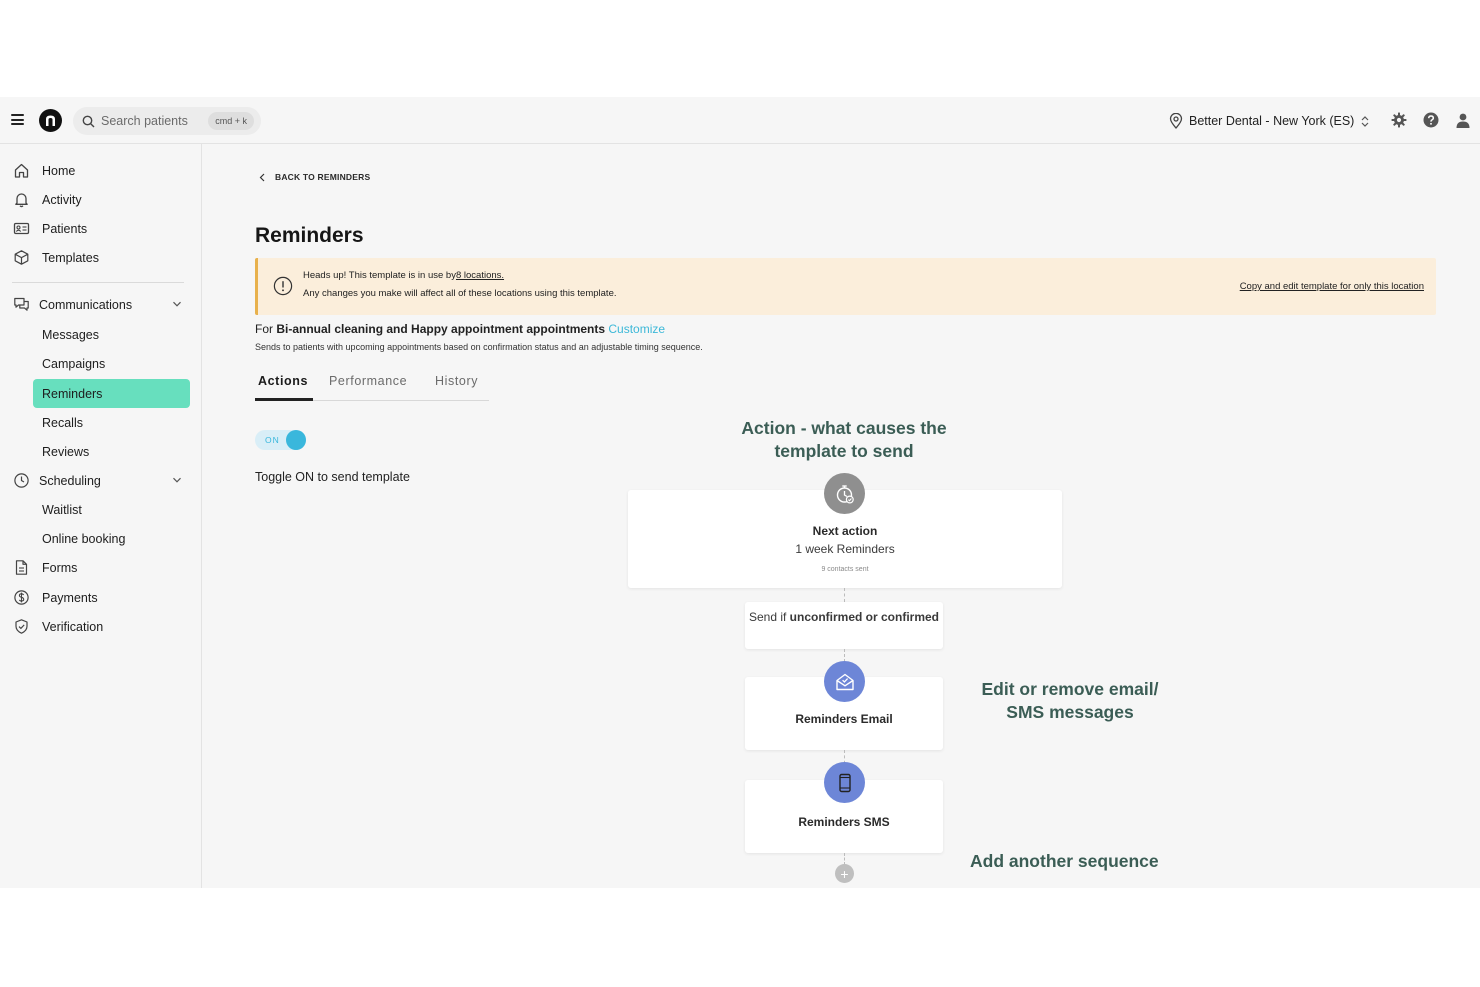  I want to click on condition-text: Send if unconfirmed or confirmed, so click(844, 617).